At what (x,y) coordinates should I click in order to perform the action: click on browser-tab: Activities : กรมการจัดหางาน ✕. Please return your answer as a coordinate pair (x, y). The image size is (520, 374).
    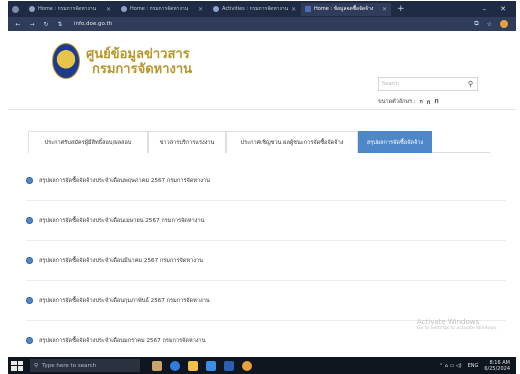
    Looking at the image, I should click on (254, 9).